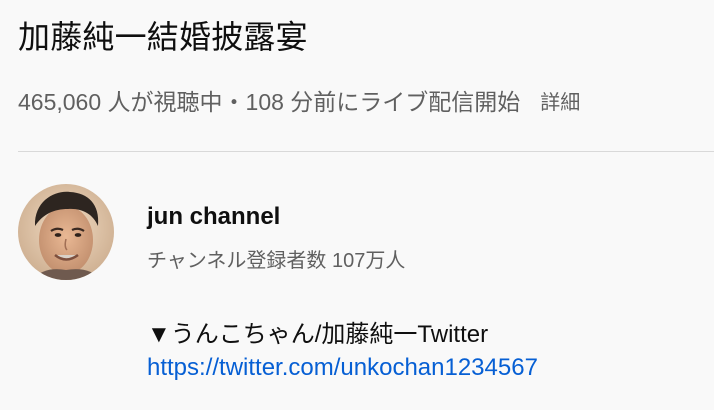 Image resolution: width=714 pixels, height=410 pixels. I want to click on channel-avatar, so click(66, 232).